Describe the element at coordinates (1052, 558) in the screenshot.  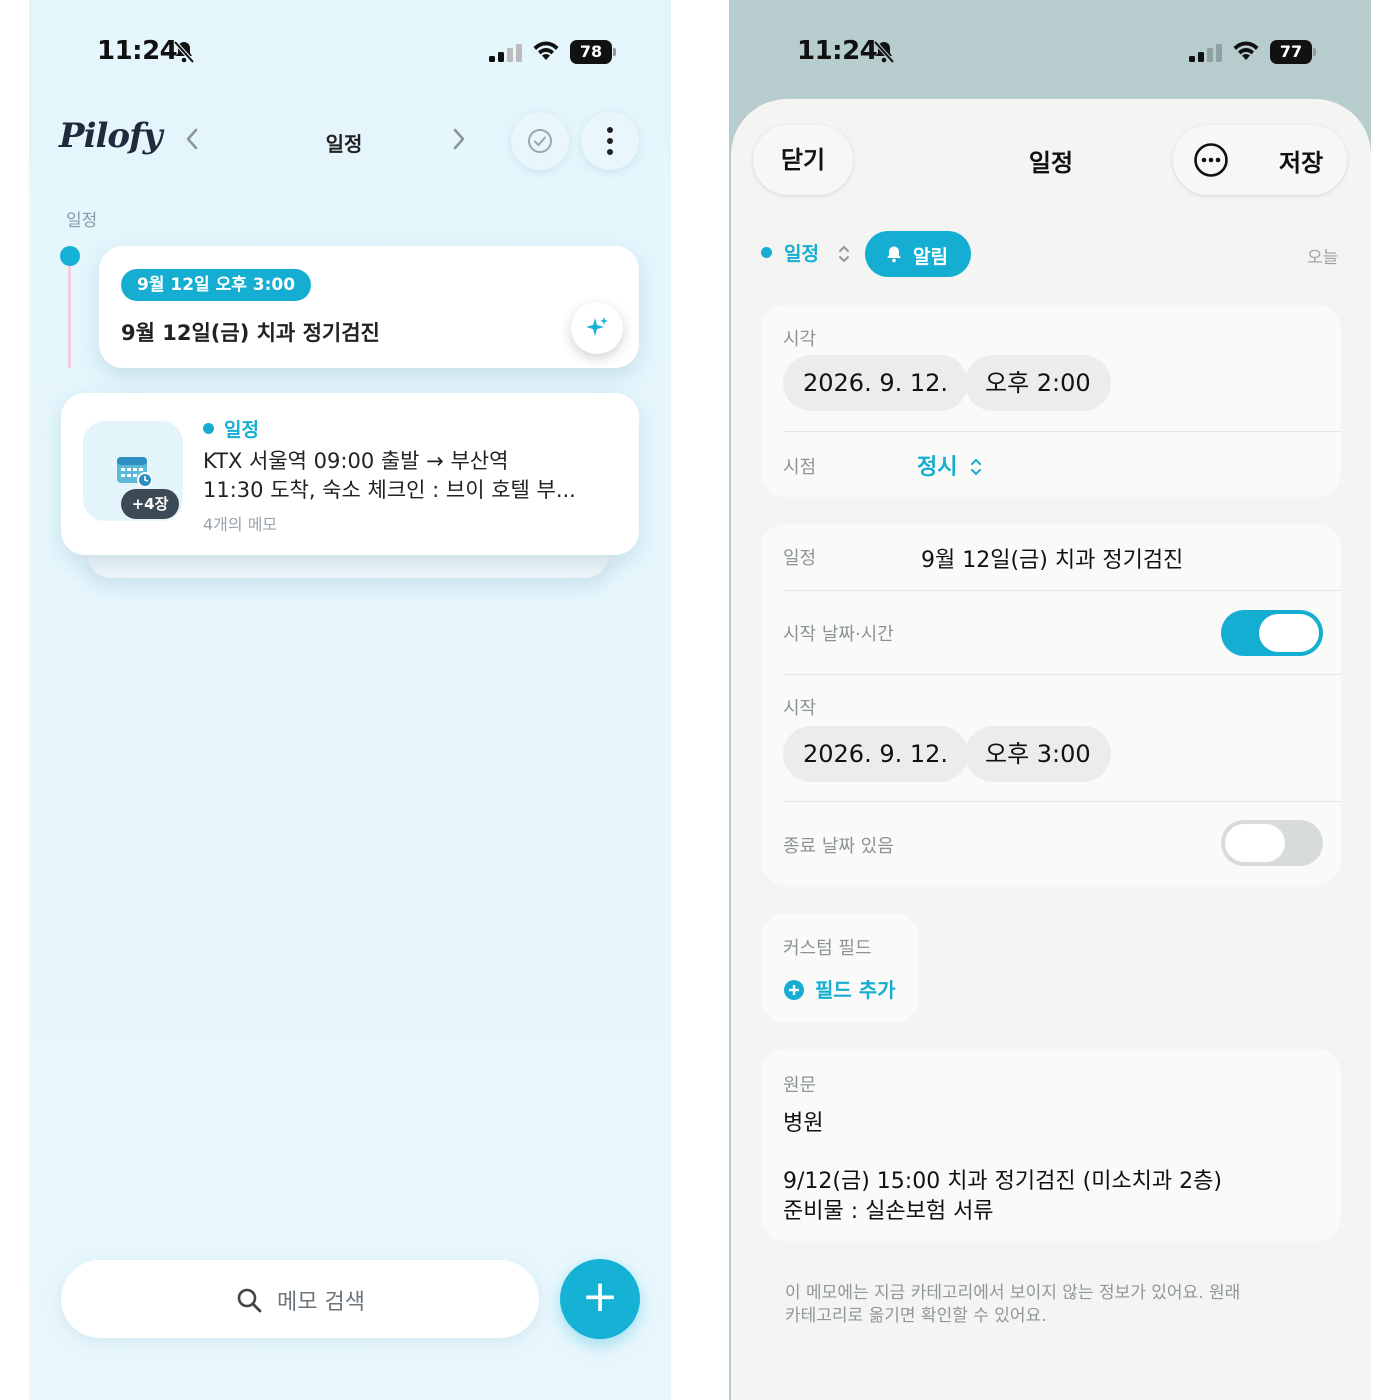
I see `event-title-field: 9월 12일(금) 치과 정기검진` at that location.